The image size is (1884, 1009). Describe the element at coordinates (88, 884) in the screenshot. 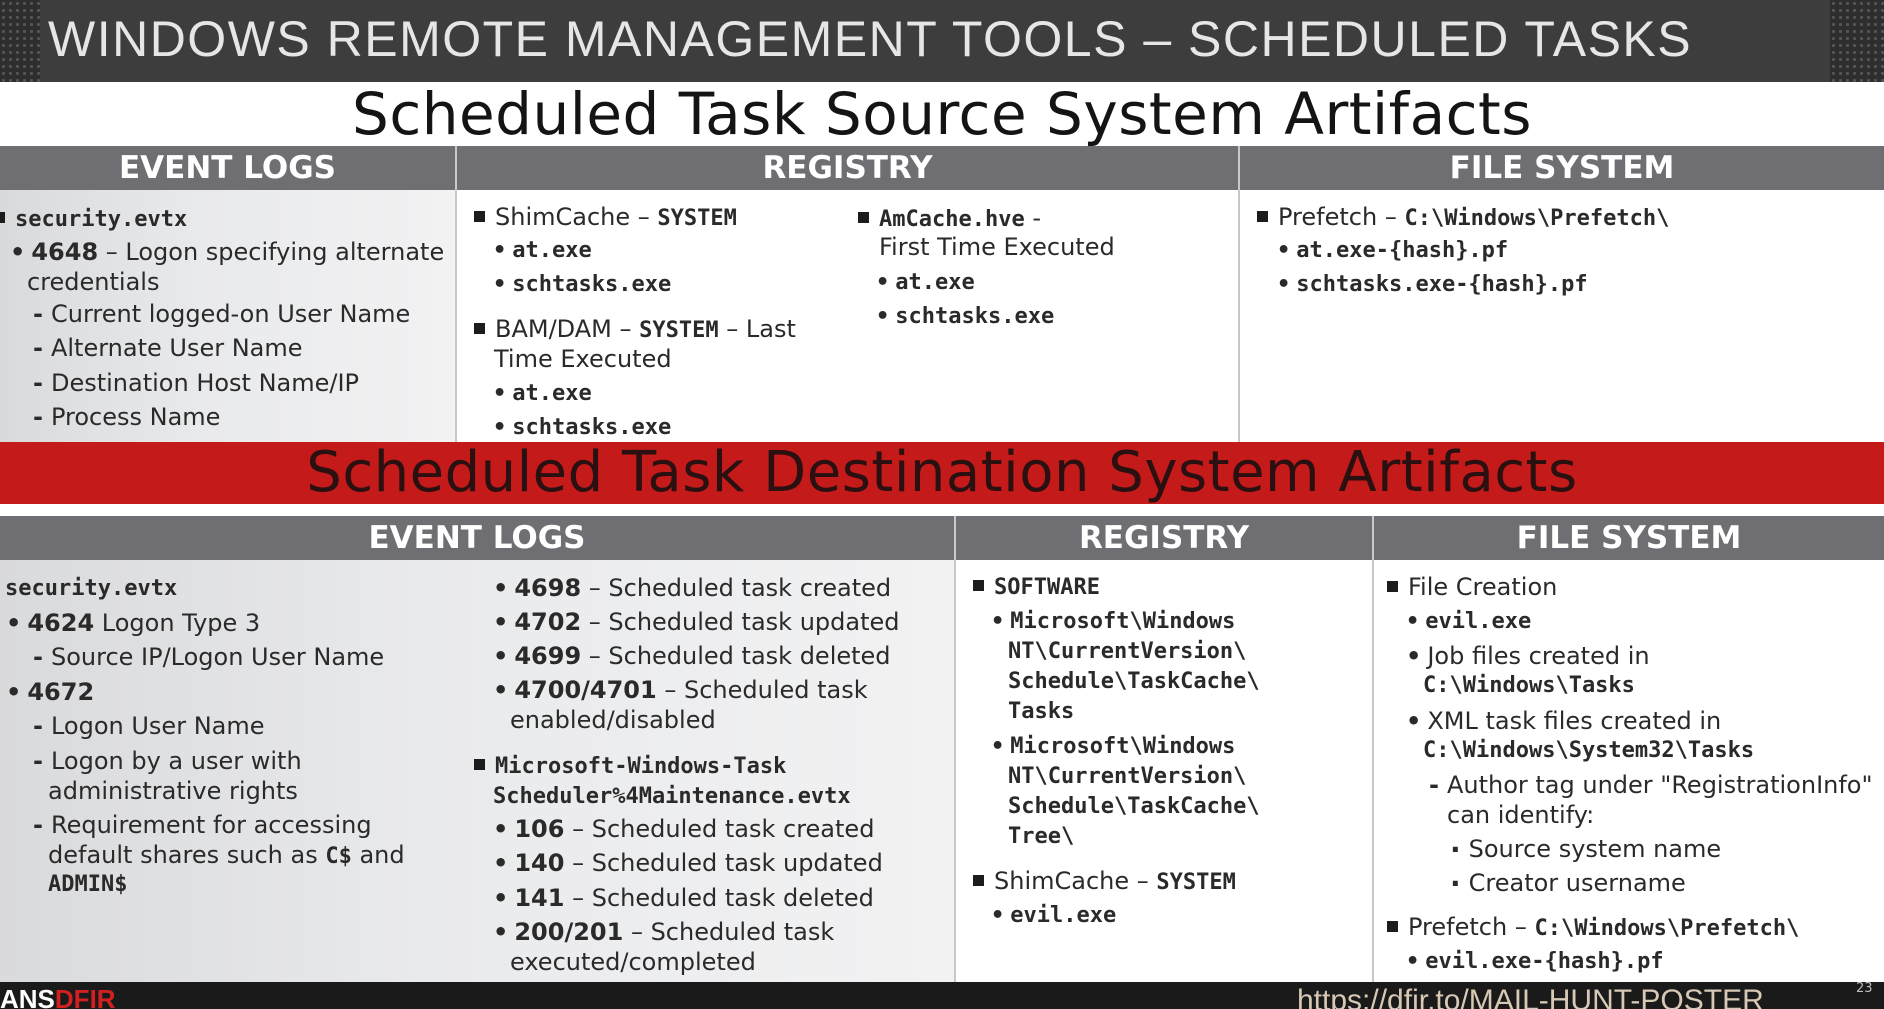

I see `destination-admin-share: ADMIN$` at that location.